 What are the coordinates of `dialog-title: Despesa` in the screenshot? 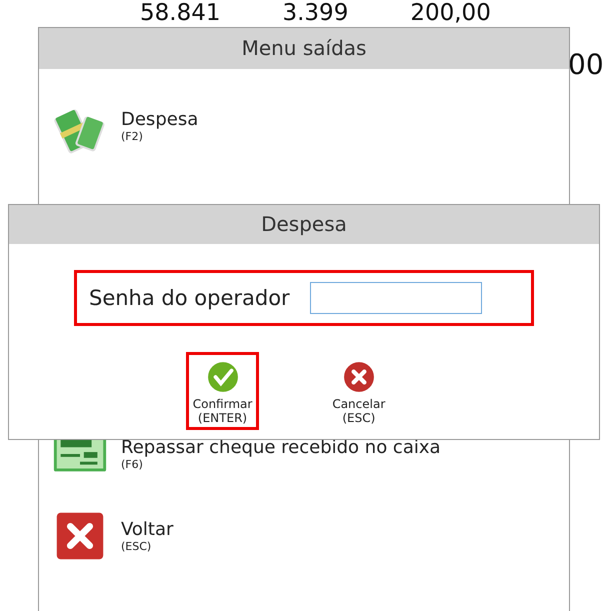 It's located at (304, 224).